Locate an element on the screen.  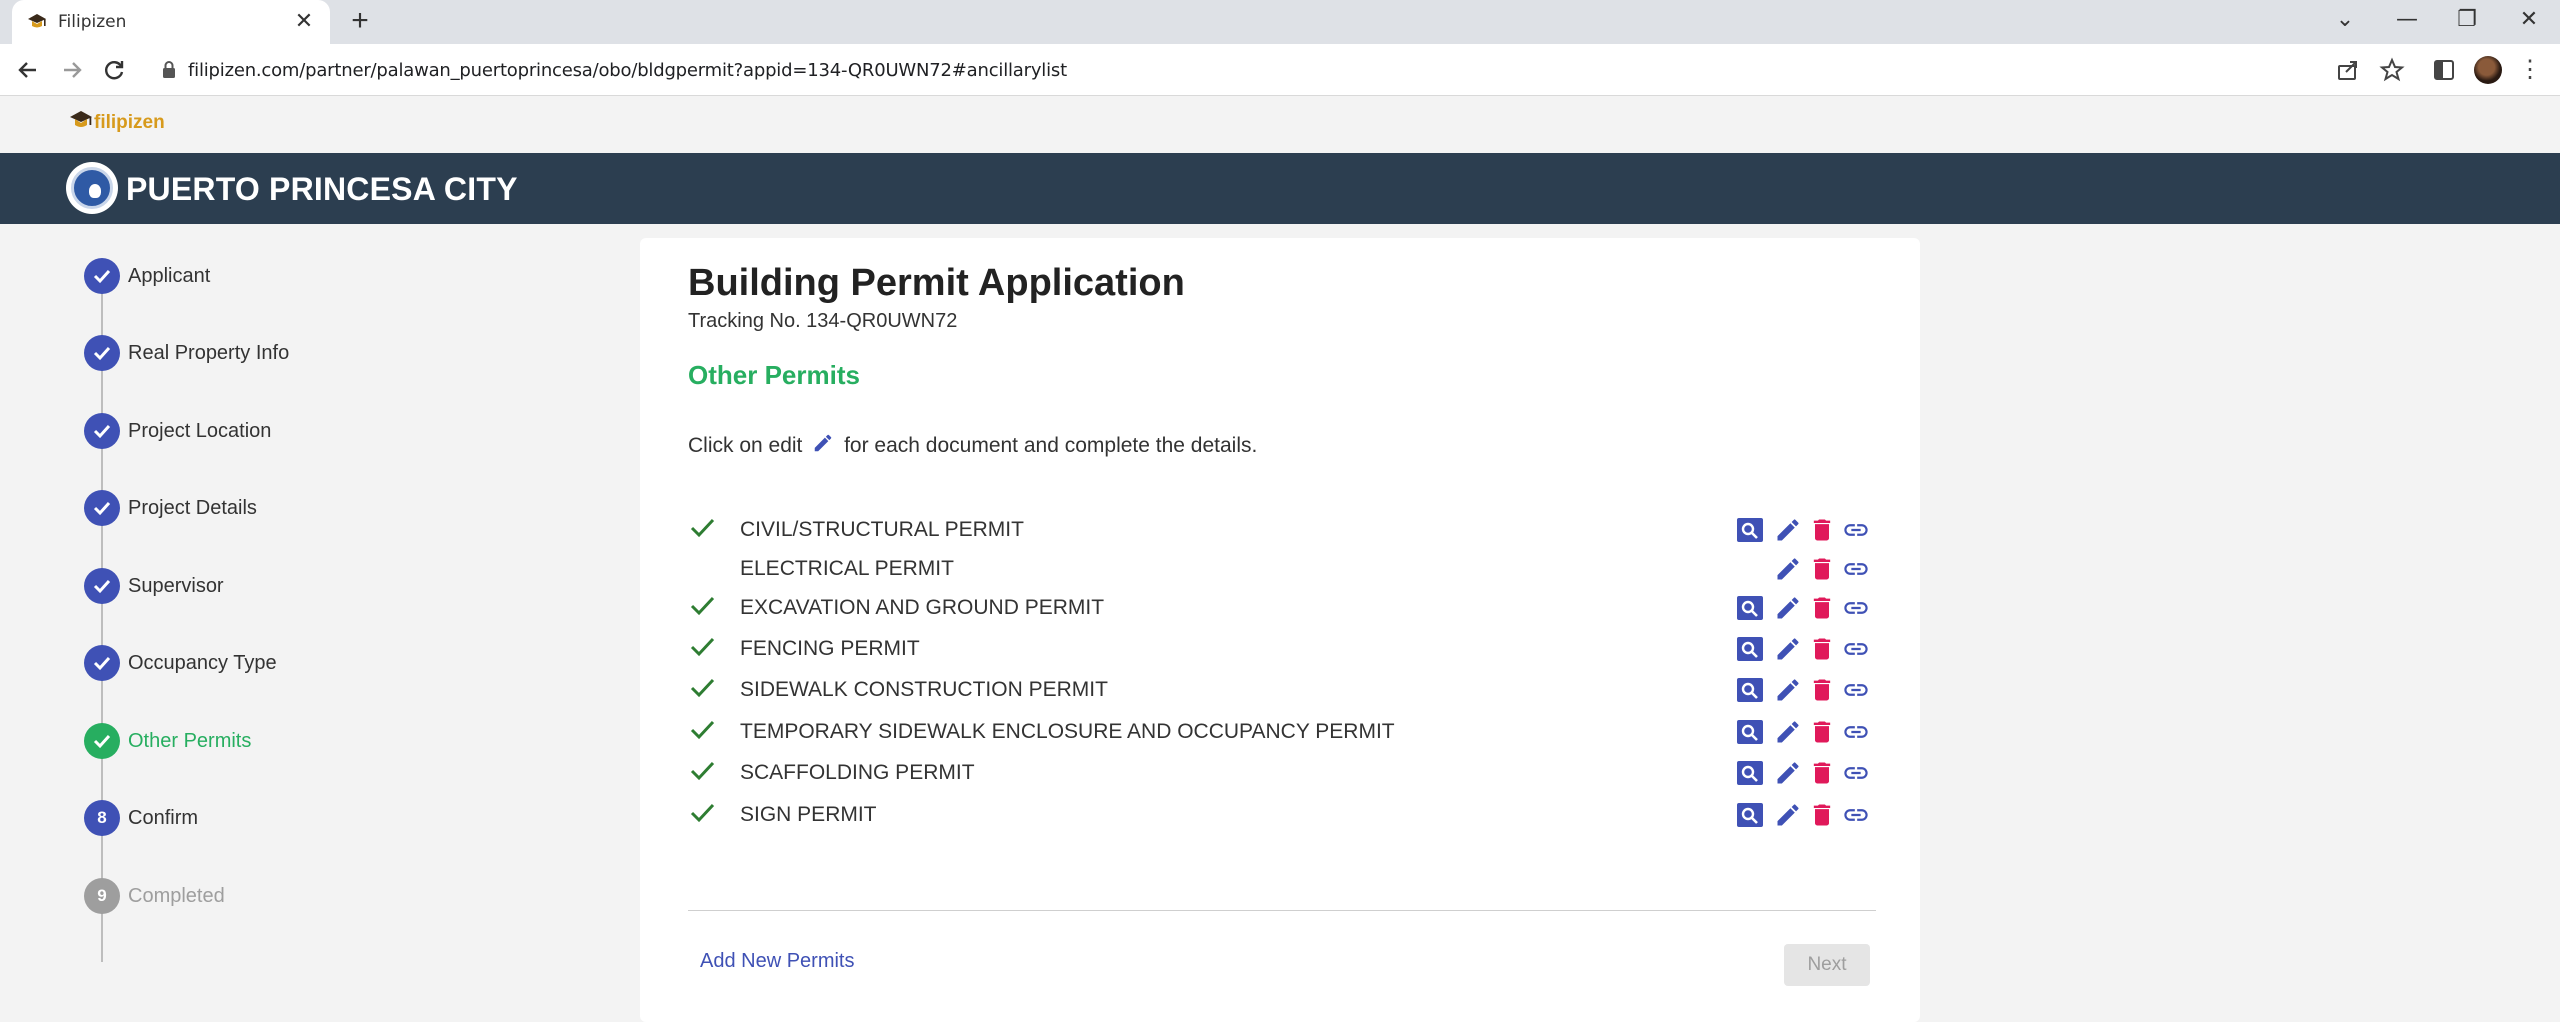
step-supervisor: Supervisor is located at coordinates (294, 586).